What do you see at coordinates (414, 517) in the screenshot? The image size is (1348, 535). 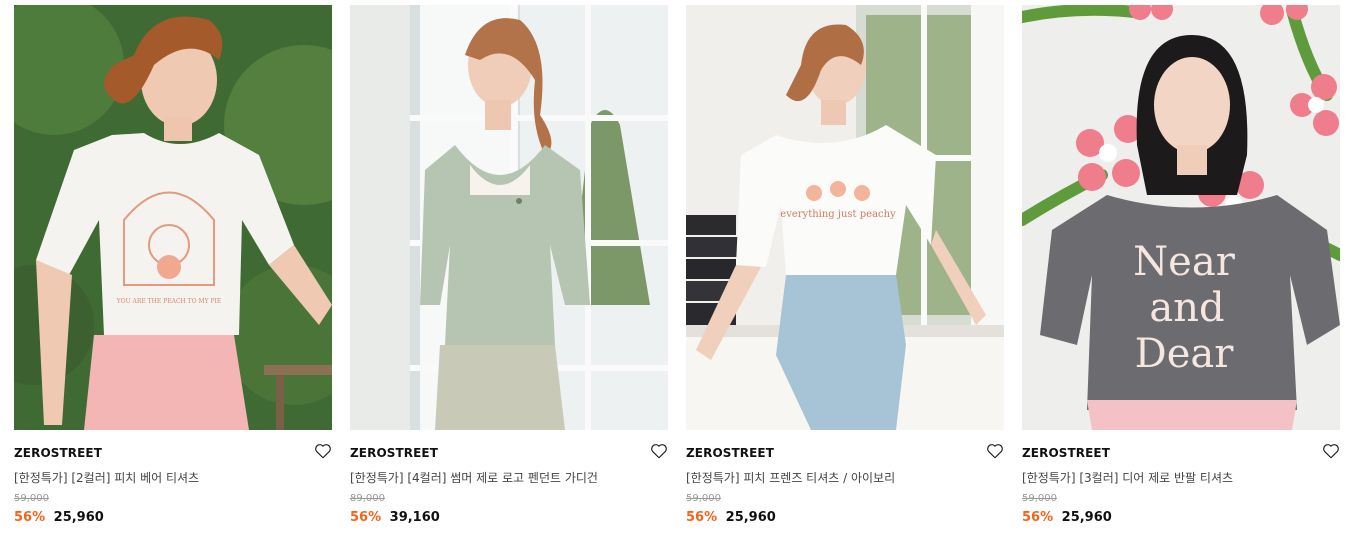 I see `sale-price: 39,160` at bounding box center [414, 517].